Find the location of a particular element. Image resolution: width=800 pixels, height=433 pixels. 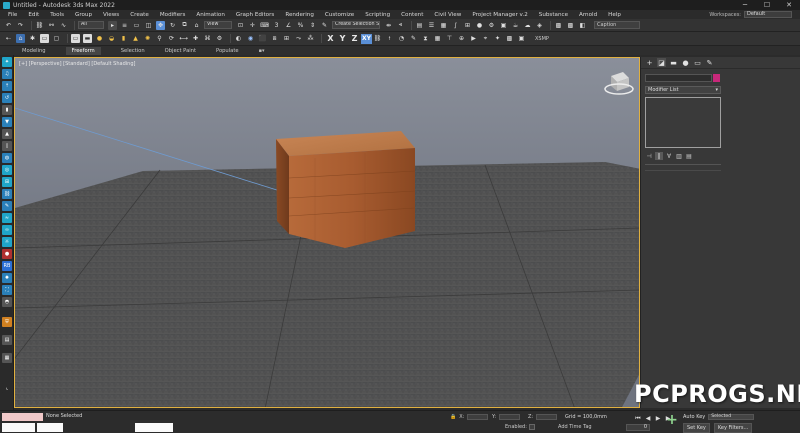

layout-icon: ◧ is located at coordinates (582, 25).